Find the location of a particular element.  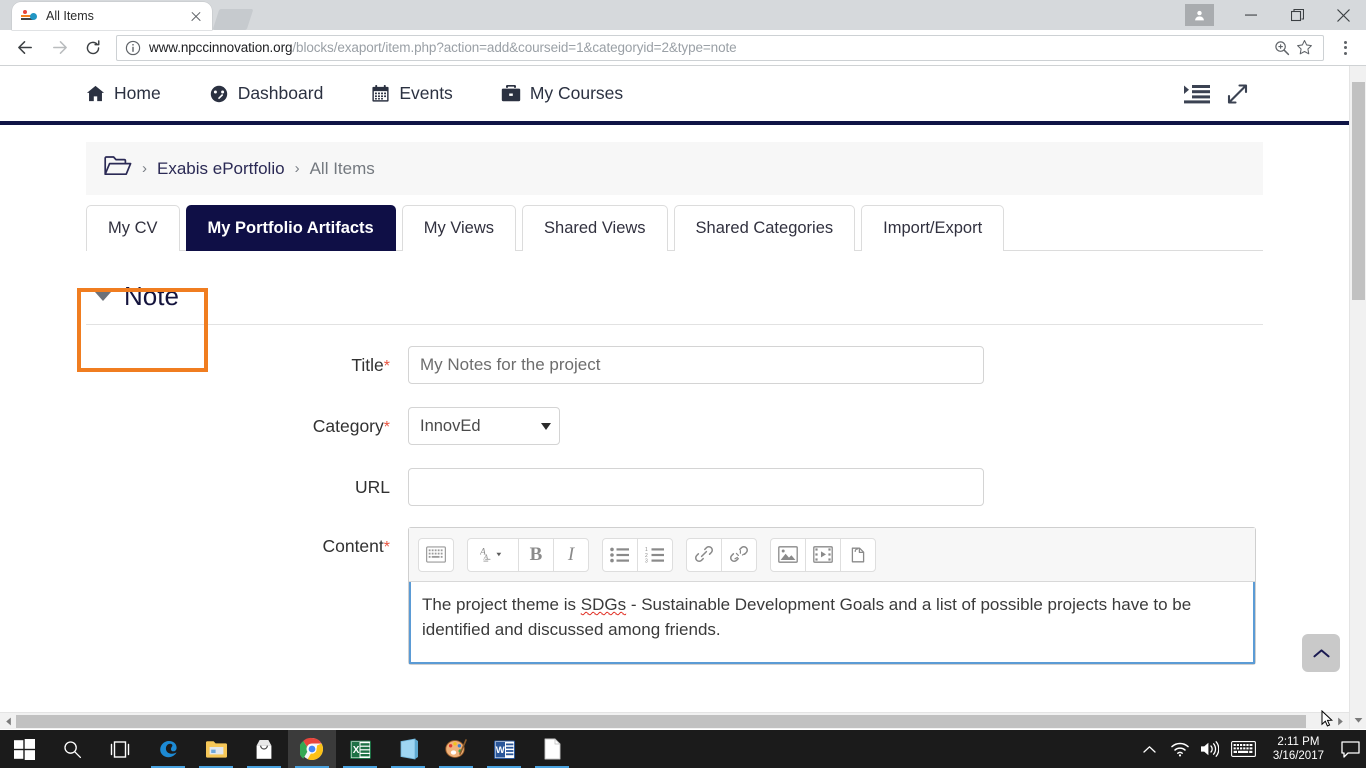

three-dot-menu-icon is located at coordinates (1345, 48).